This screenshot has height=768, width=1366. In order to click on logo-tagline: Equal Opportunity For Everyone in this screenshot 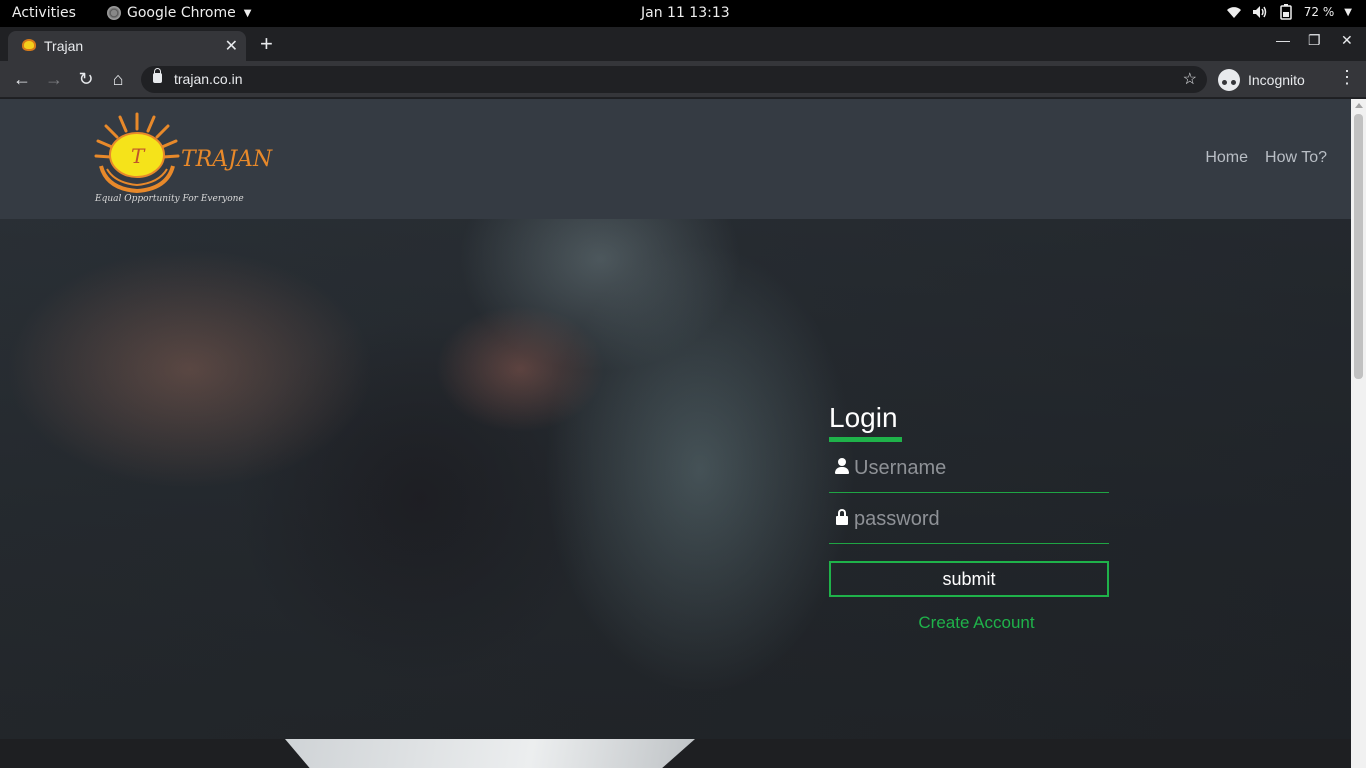, I will do `click(169, 199)`.